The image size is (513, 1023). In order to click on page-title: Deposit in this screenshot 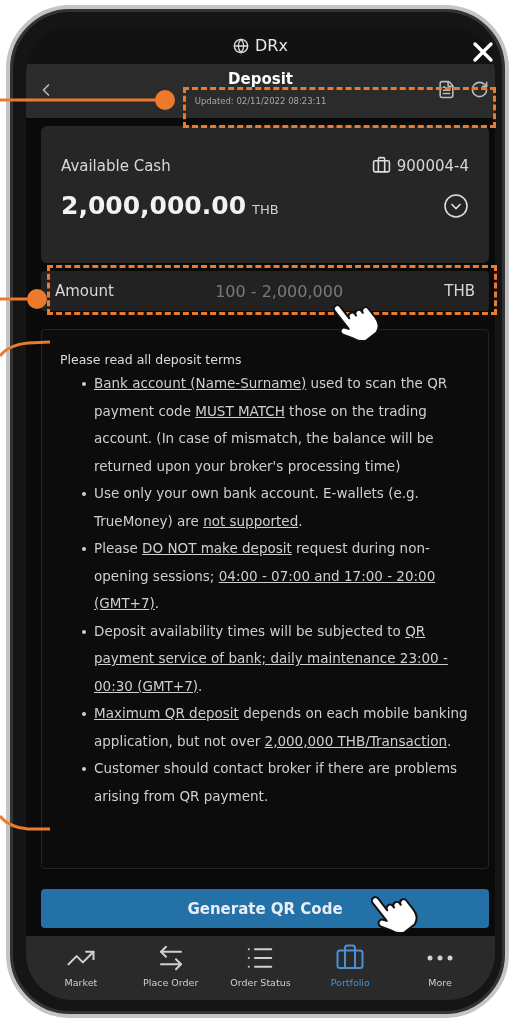, I will do `click(260, 79)`.